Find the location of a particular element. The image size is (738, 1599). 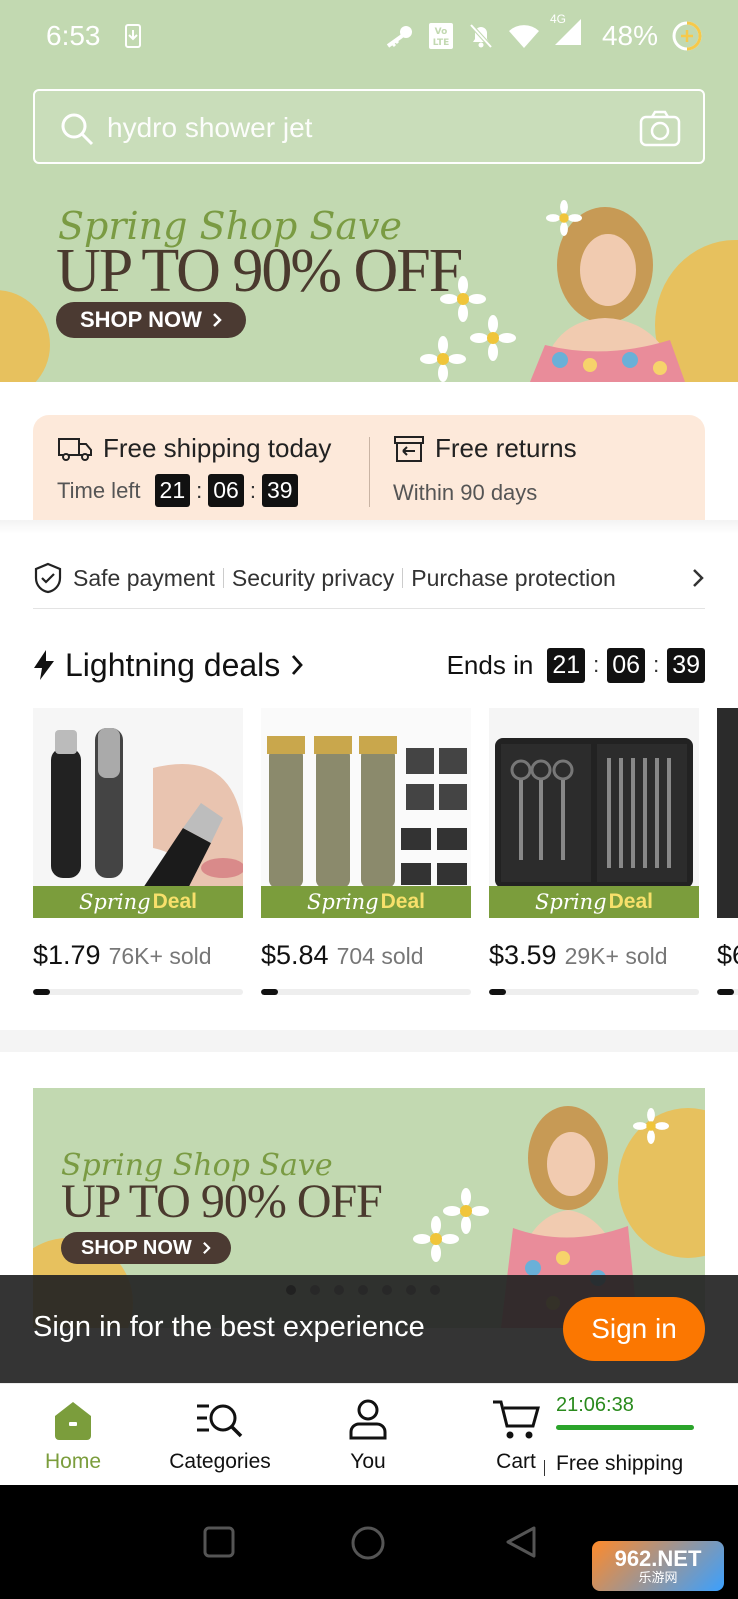

tab-home: Home is located at coordinates (73, 1435).